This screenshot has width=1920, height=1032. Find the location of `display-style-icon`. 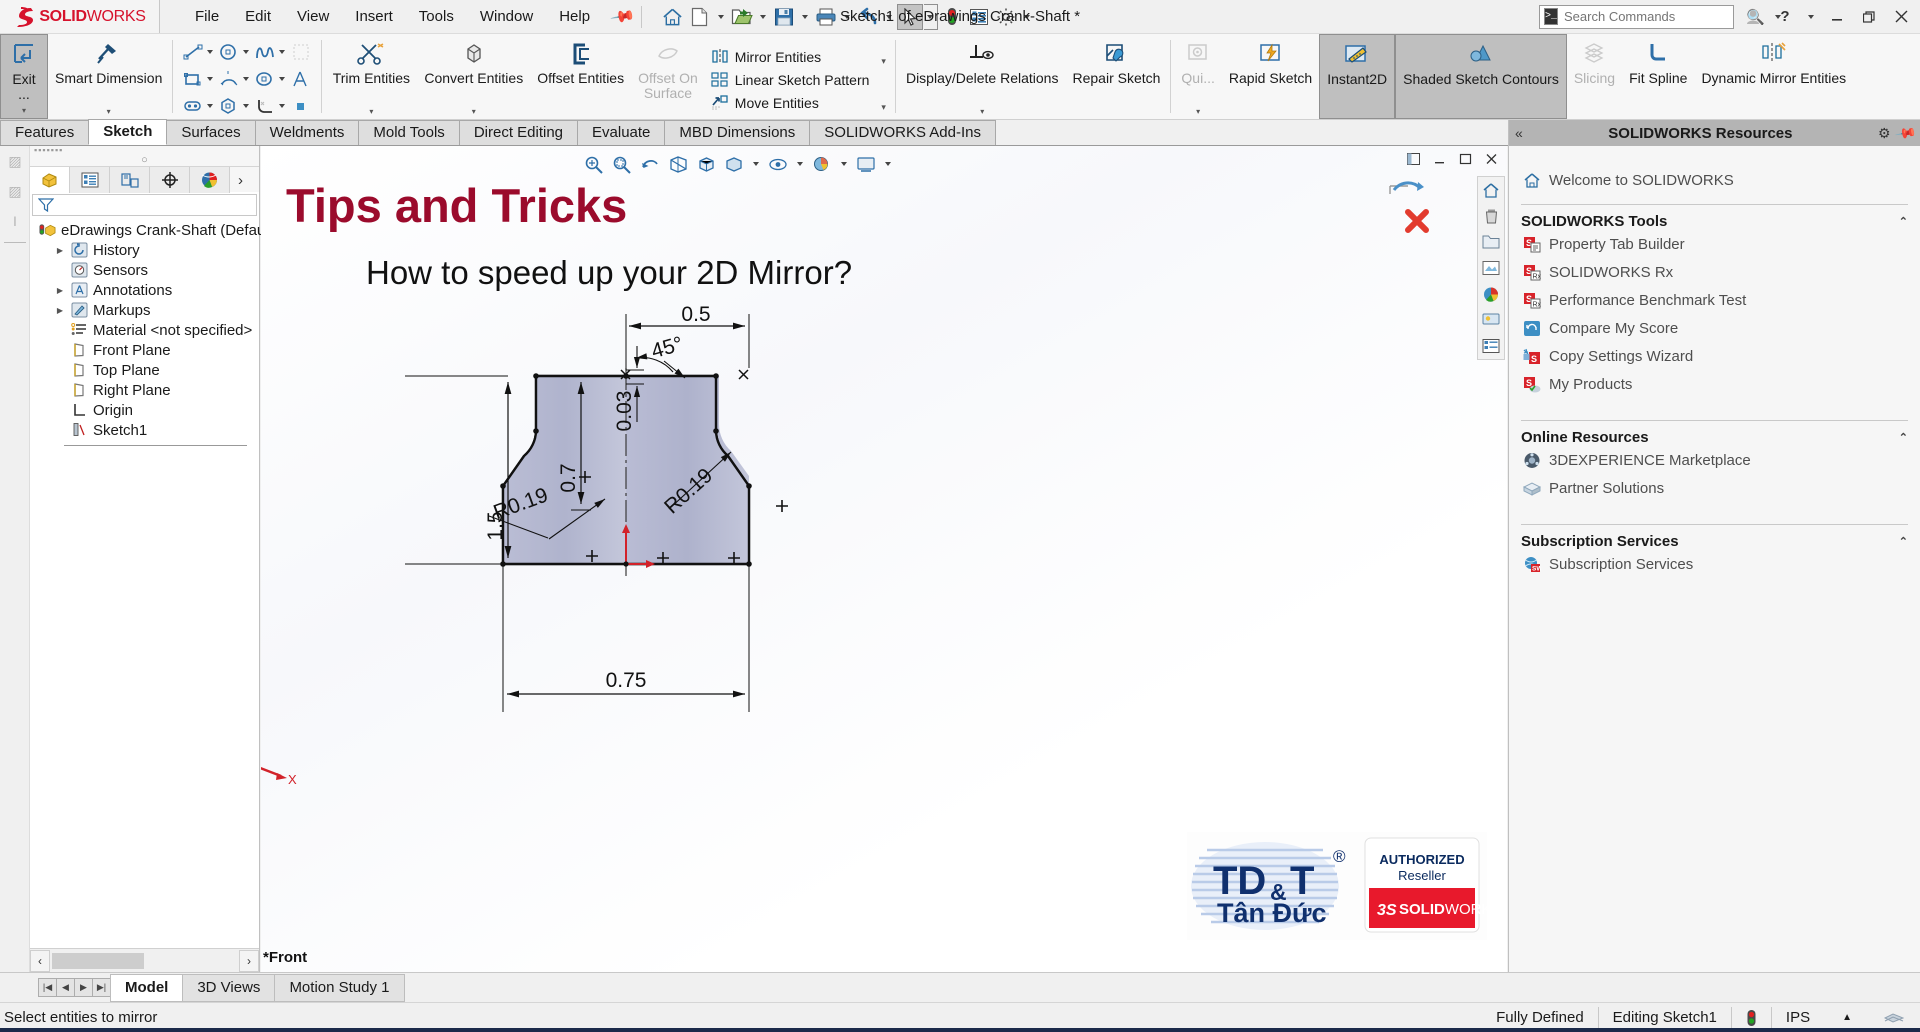

display-style-icon is located at coordinates (734, 164).